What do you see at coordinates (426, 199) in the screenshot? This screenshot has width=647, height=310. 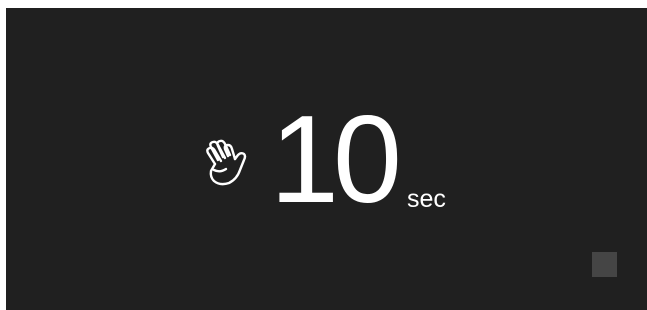 I see `countdown-unit-label: sec` at bounding box center [426, 199].